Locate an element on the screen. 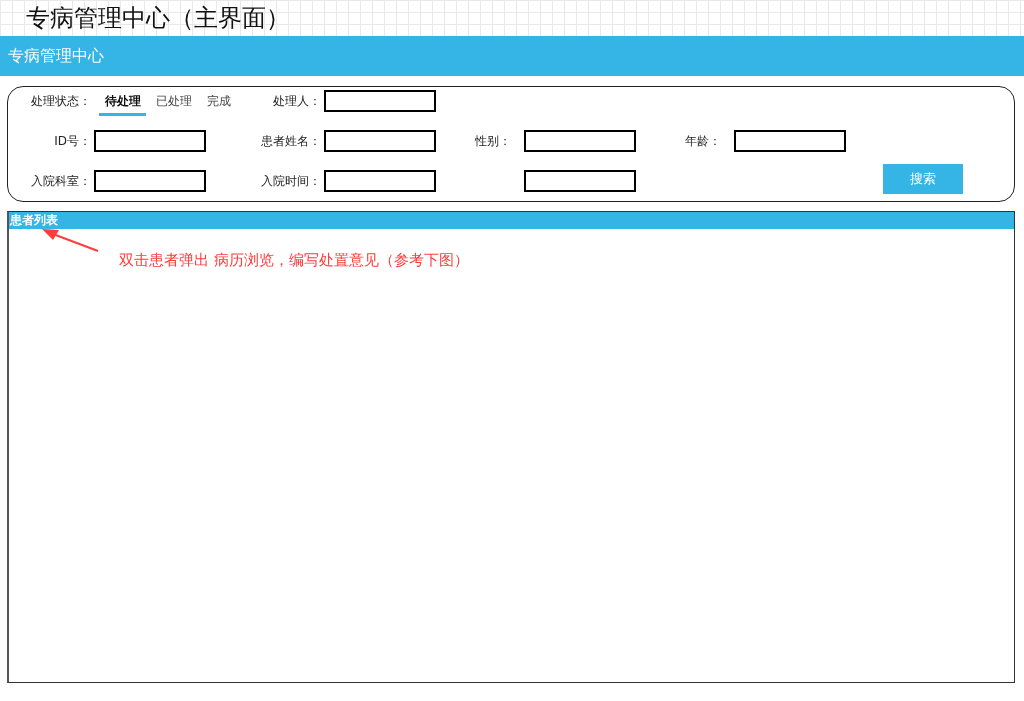  field-label: 处理人： is located at coordinates (297, 101).